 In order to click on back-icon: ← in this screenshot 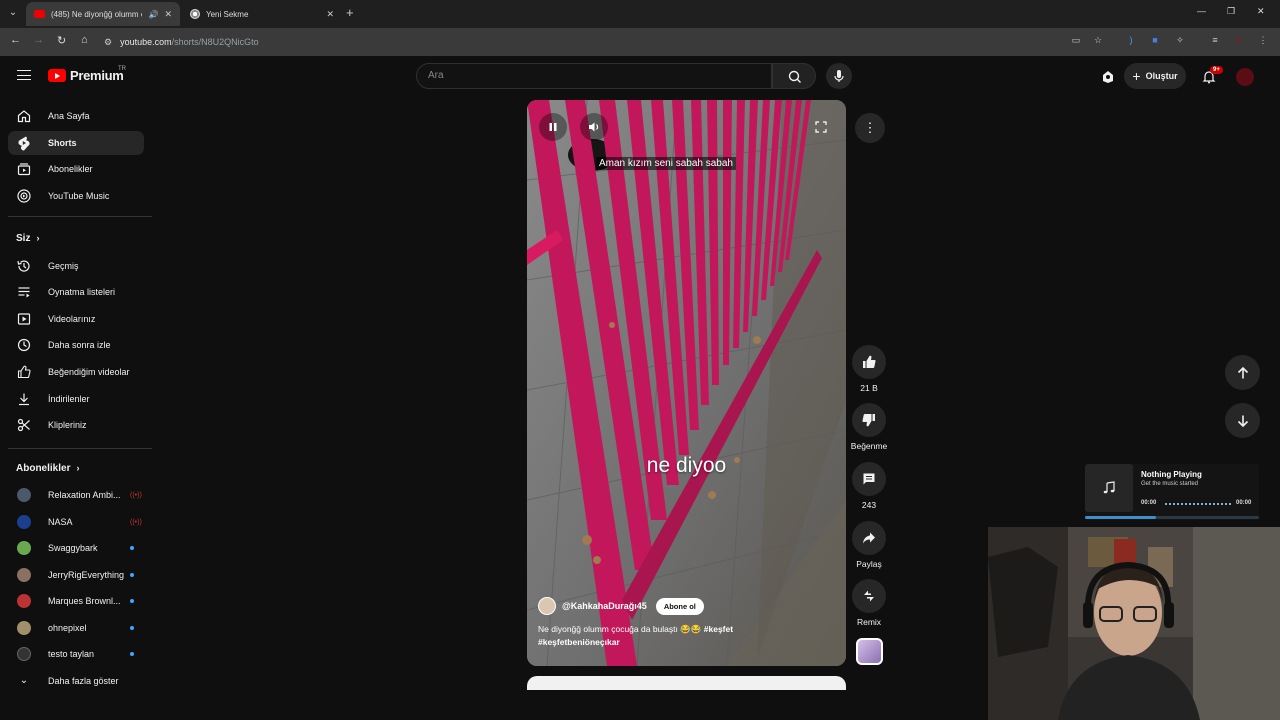, I will do `click(15, 40)`.